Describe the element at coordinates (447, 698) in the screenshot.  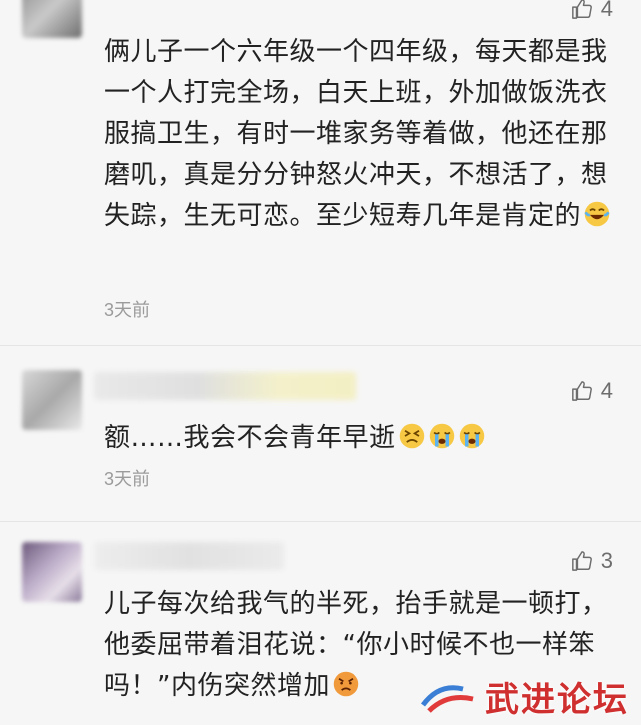
I see `forum-logo-icon` at that location.